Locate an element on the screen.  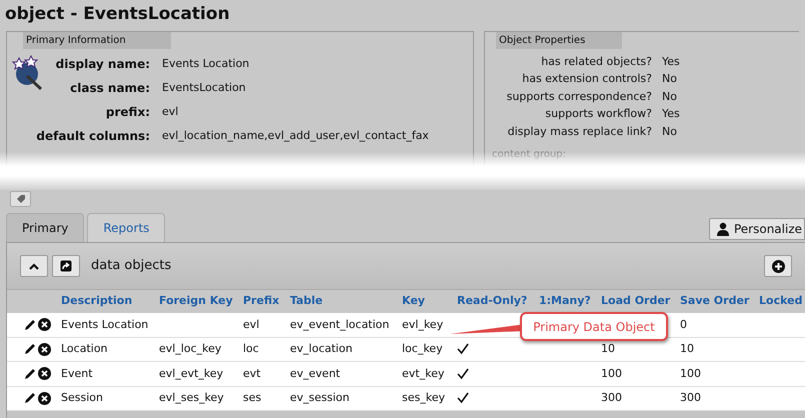
tab: Primary is located at coordinates (45, 227).